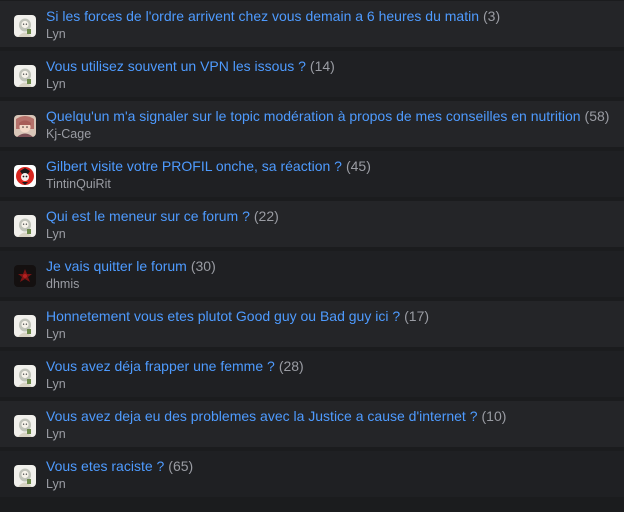 The image size is (624, 512). Describe the element at coordinates (116, 266) in the screenshot. I see `topic-title-link: Je vais quitter le forum` at that location.